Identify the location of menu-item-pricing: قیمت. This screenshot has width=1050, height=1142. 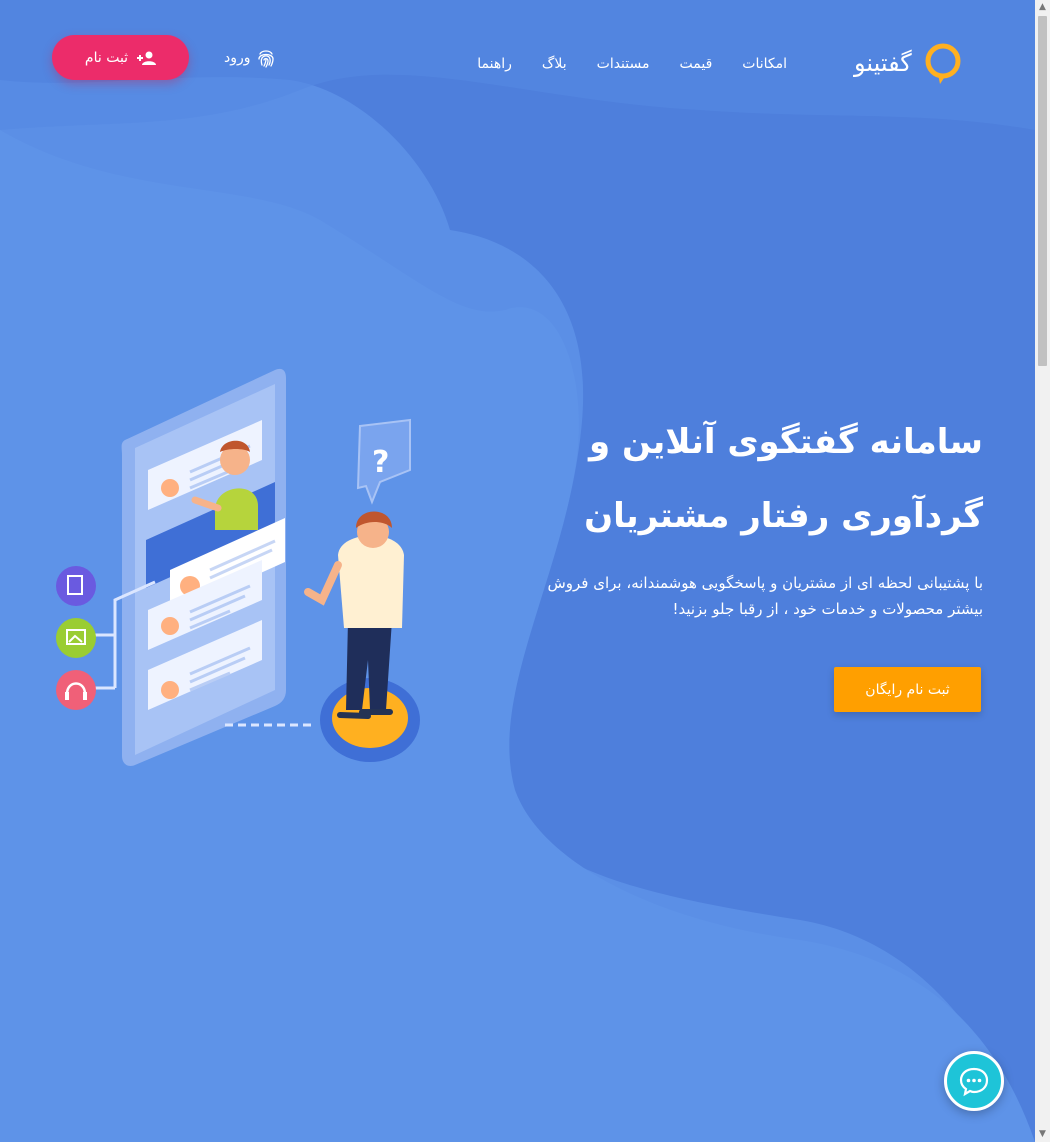
(696, 64).